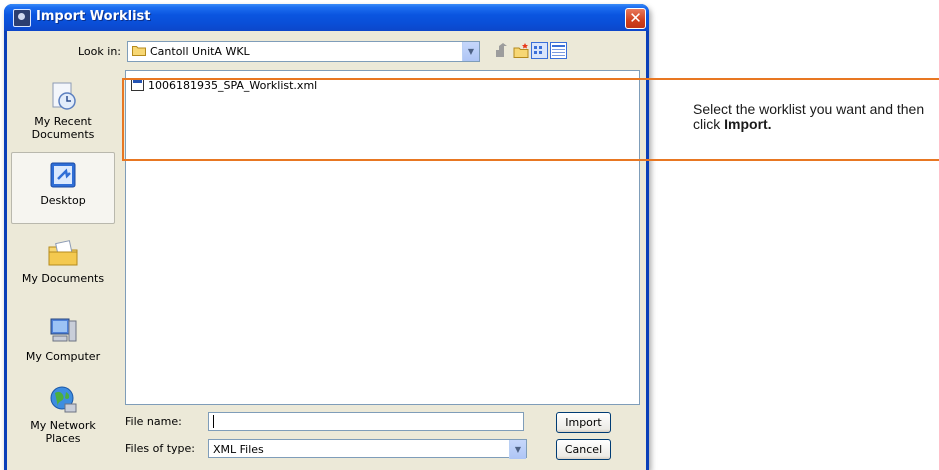  I want to click on places-bar: My Recent Documents Desktop My Documents, so click(63, 263).